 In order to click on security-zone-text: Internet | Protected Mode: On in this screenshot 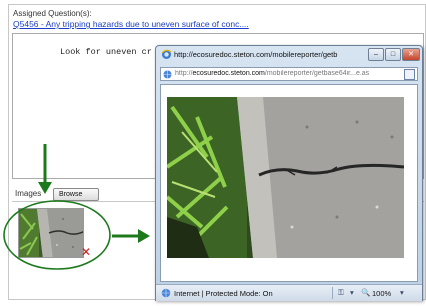, I will do `click(223, 293)`.